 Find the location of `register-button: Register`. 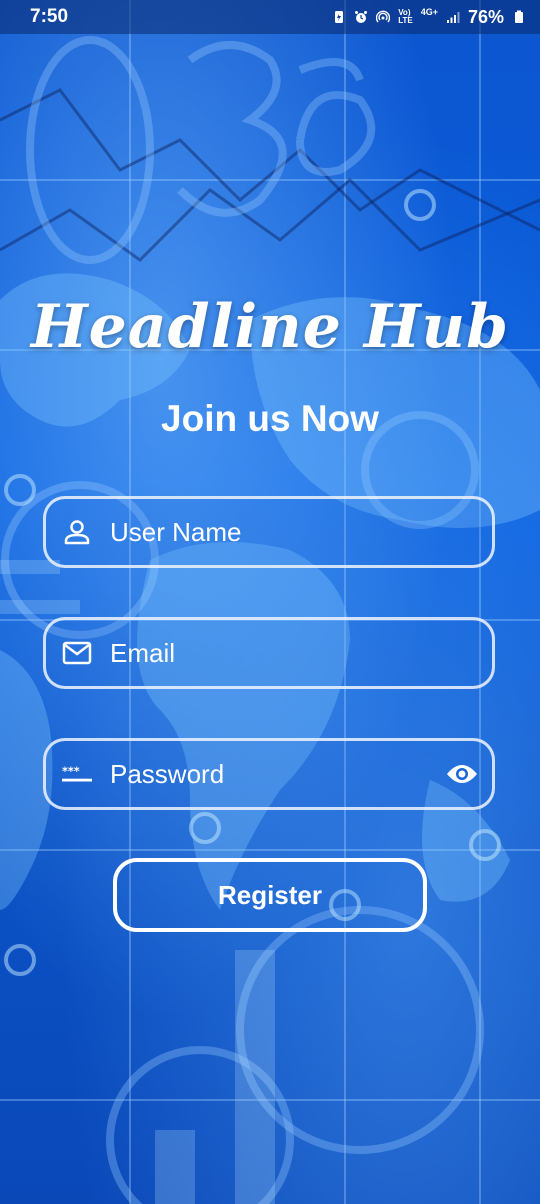

register-button: Register is located at coordinates (270, 895).